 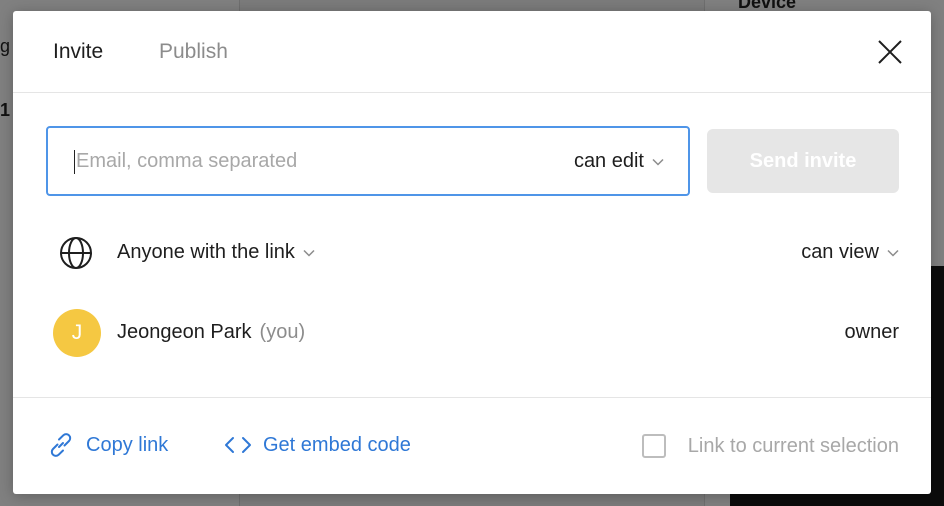 I want to click on avatar: J, so click(x=77, y=333).